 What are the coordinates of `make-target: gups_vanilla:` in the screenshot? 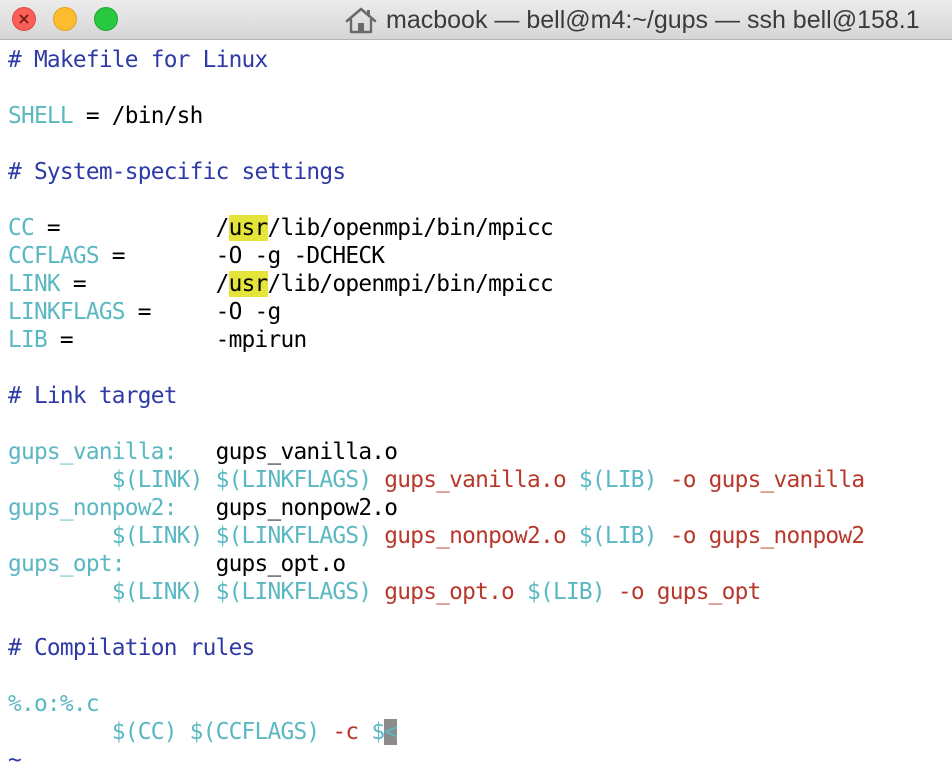 It's located at (92, 452).